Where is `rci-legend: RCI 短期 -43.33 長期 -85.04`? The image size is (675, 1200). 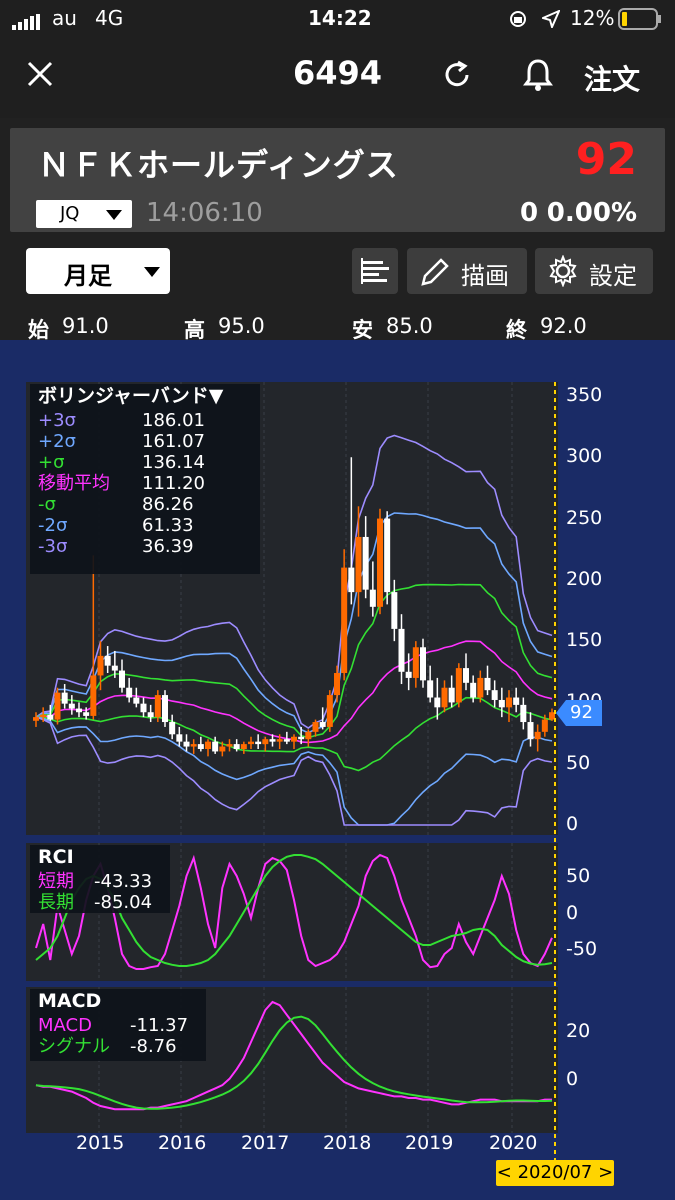 rci-legend: RCI 短期 -43.33 長期 -85.04 is located at coordinates (100, 879).